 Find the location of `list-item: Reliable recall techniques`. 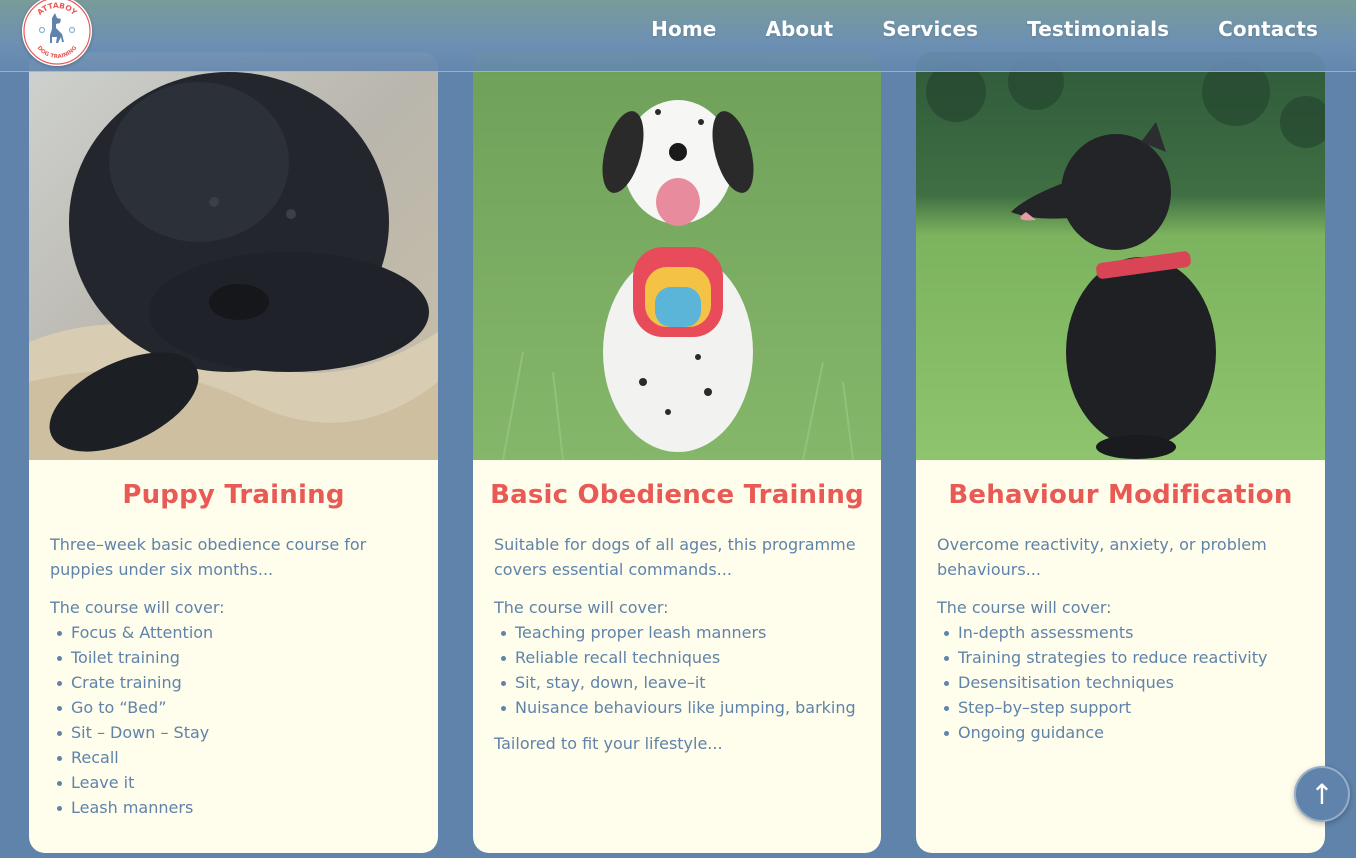

list-item: Reliable recall techniques is located at coordinates (680, 657).